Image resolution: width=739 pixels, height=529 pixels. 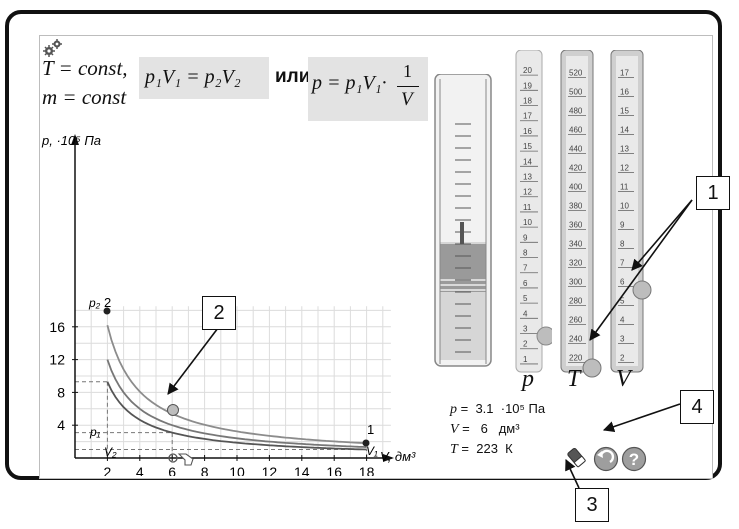 What do you see at coordinates (219, 313) in the screenshot?
I see `callout-2: 2` at bounding box center [219, 313].